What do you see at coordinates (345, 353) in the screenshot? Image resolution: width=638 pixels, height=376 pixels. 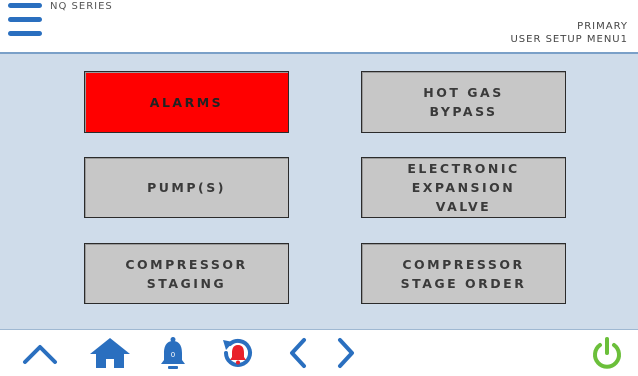 I see `chevron-right-icon` at bounding box center [345, 353].